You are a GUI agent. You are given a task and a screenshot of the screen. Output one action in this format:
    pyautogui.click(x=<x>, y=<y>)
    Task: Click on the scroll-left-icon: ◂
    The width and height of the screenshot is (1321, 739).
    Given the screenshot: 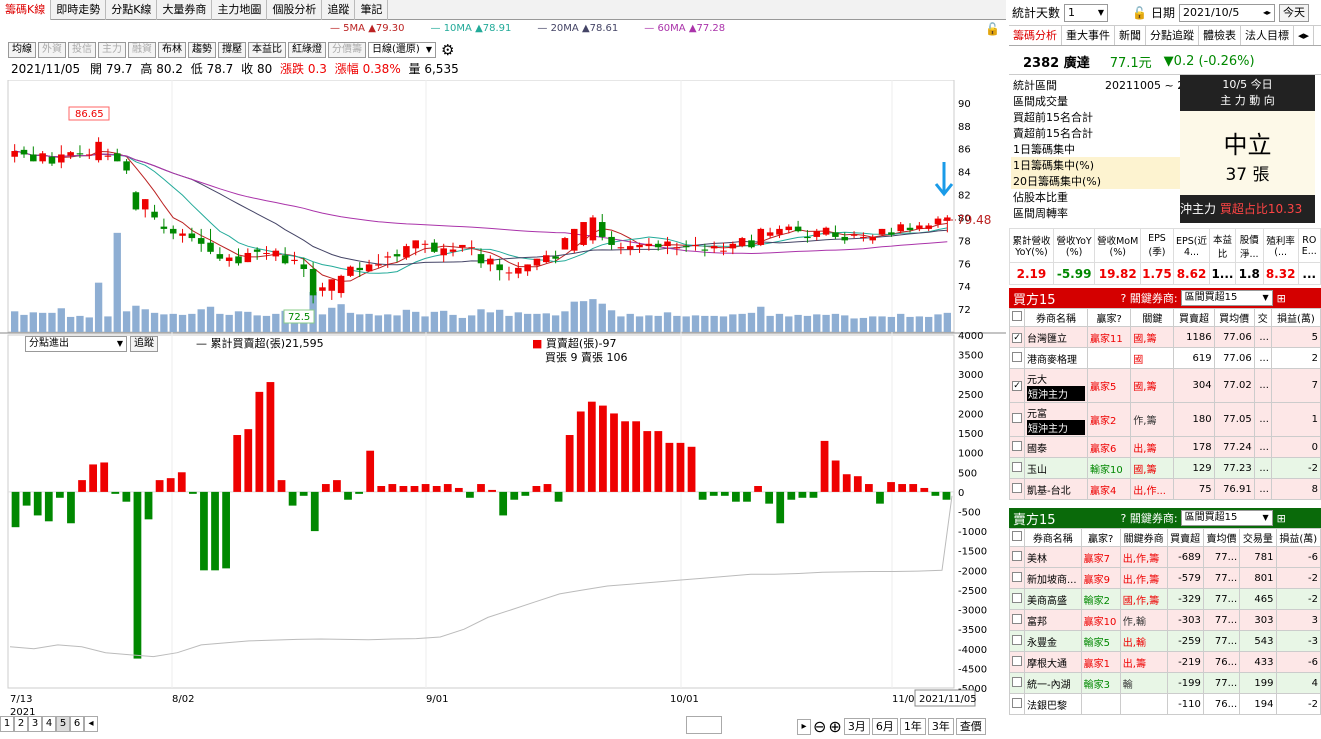 What is the action you would take?
    pyautogui.click(x=91, y=724)
    